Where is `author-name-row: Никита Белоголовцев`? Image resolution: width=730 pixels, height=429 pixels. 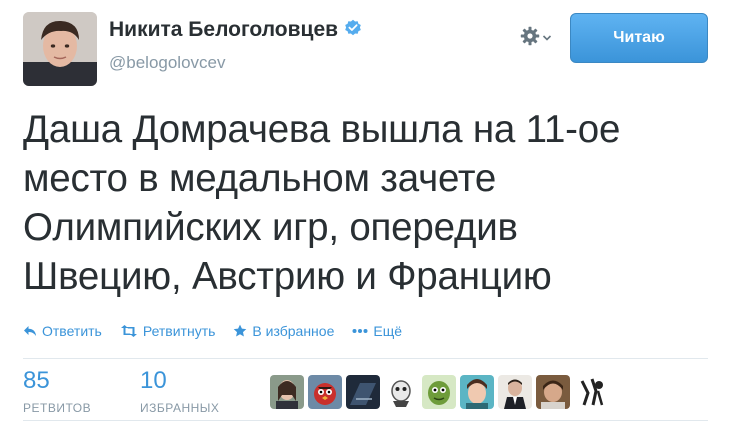 author-name-row: Никита Белоголовцев is located at coordinates (235, 30).